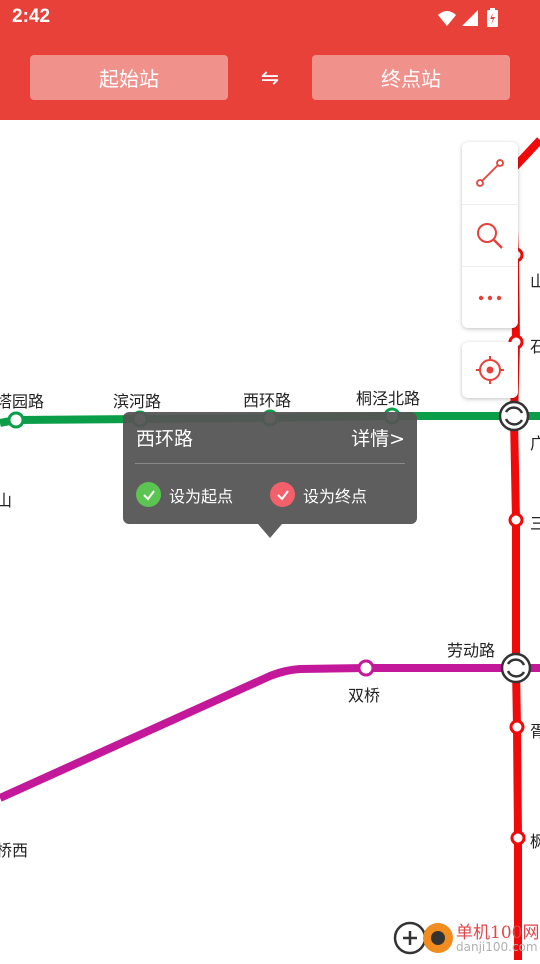 The image size is (540, 964). I want to click on station-label: 西环路, so click(267, 399).